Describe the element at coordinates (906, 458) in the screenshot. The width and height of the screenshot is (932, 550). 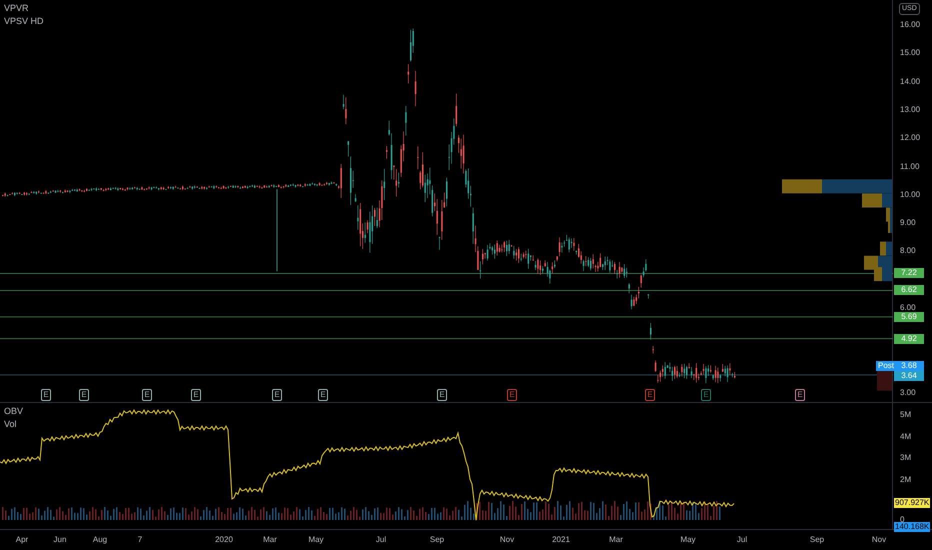
I see `volume-tick-label: 3M` at that location.